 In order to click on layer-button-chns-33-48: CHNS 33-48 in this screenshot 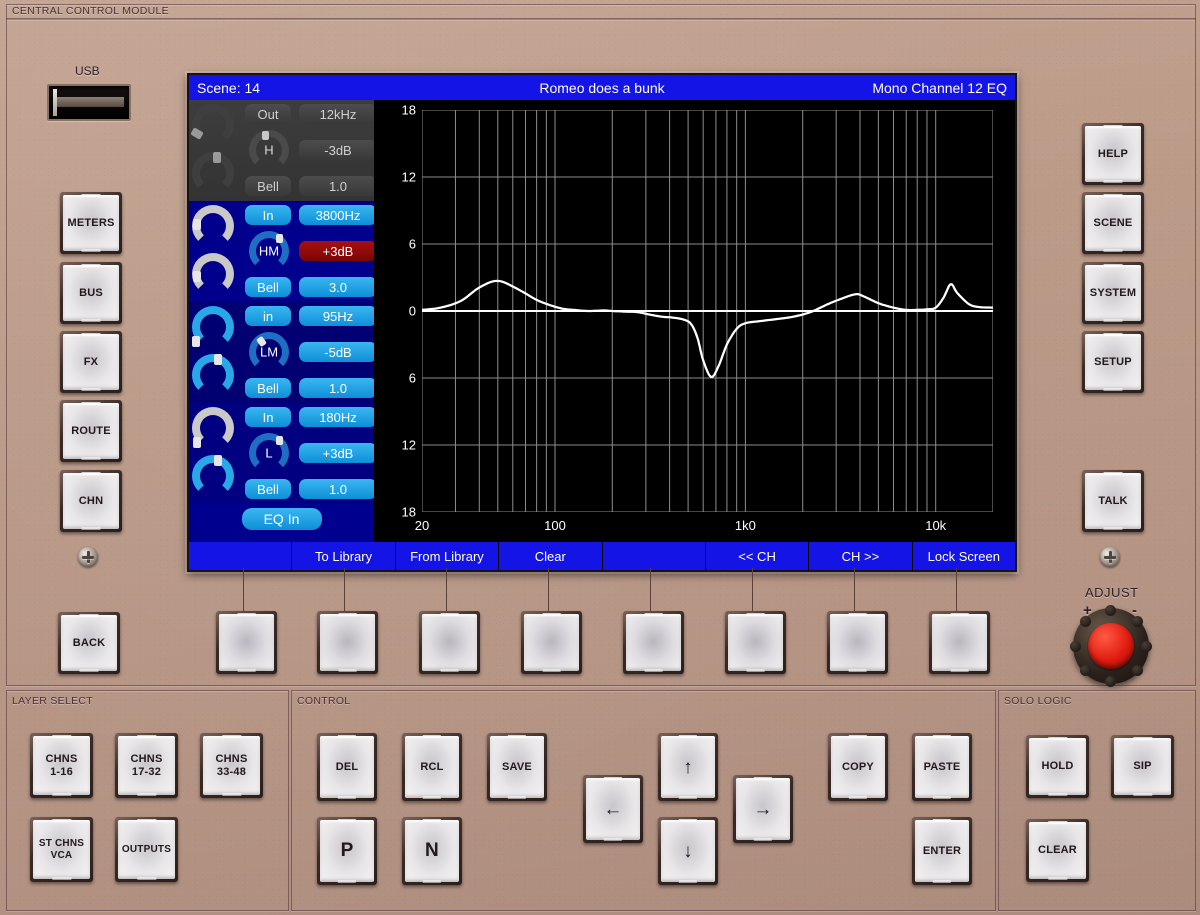, I will do `click(231, 765)`.